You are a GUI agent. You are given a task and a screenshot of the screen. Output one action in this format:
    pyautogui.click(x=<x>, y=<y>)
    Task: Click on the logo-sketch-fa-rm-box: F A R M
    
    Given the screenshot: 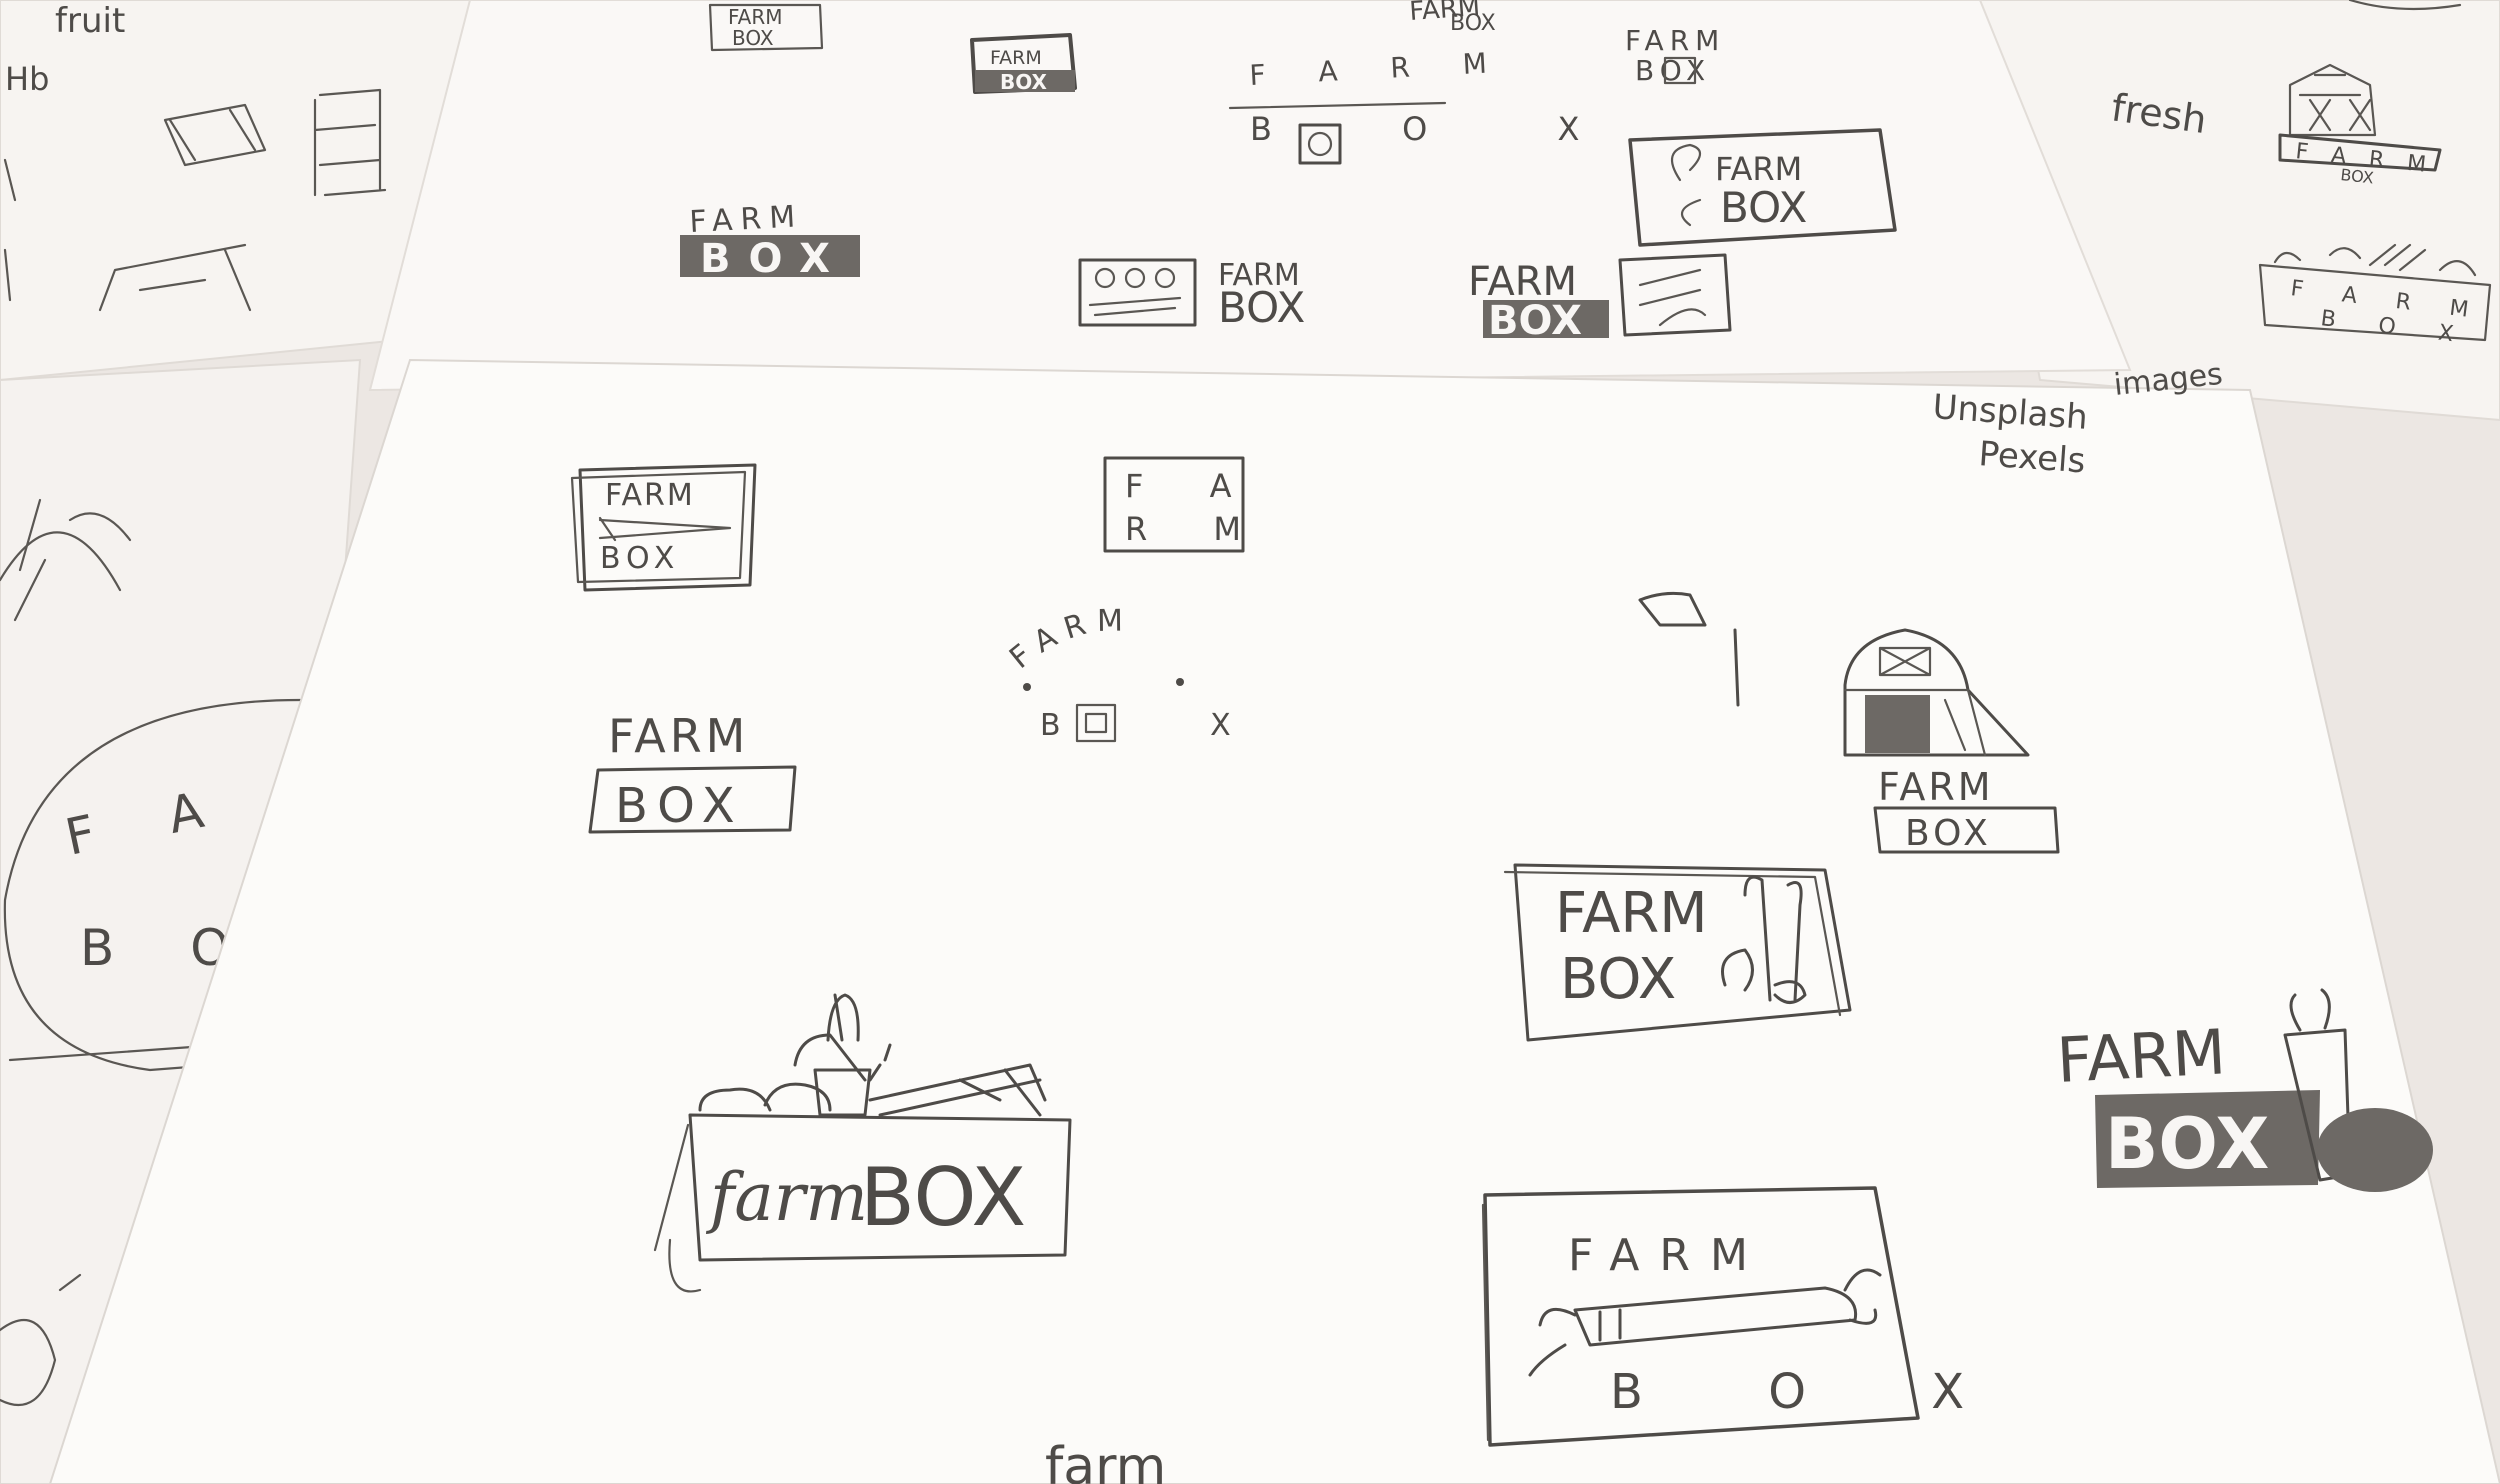 What is the action you would take?
    pyautogui.click(x=1186, y=504)
    